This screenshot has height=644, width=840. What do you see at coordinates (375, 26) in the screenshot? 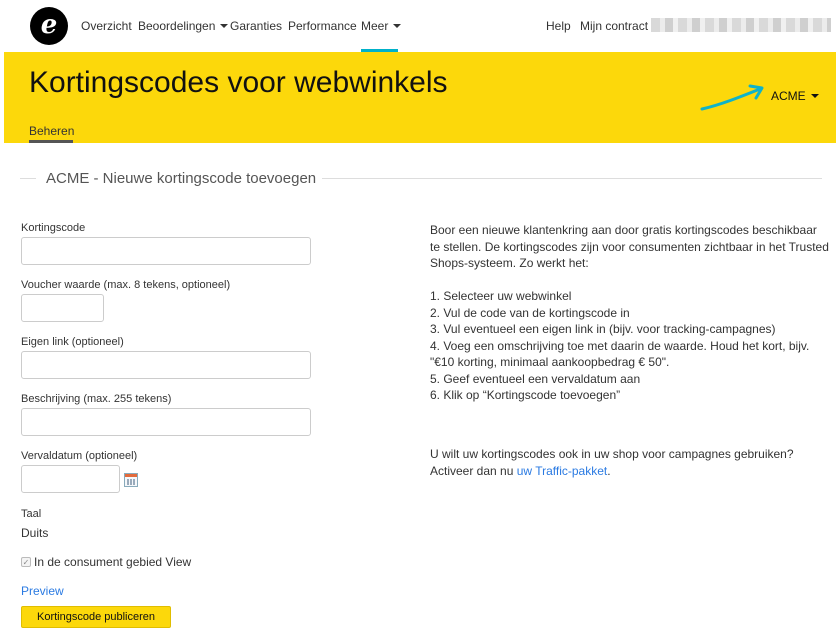
I see `nav-item-label: Meer` at bounding box center [375, 26].